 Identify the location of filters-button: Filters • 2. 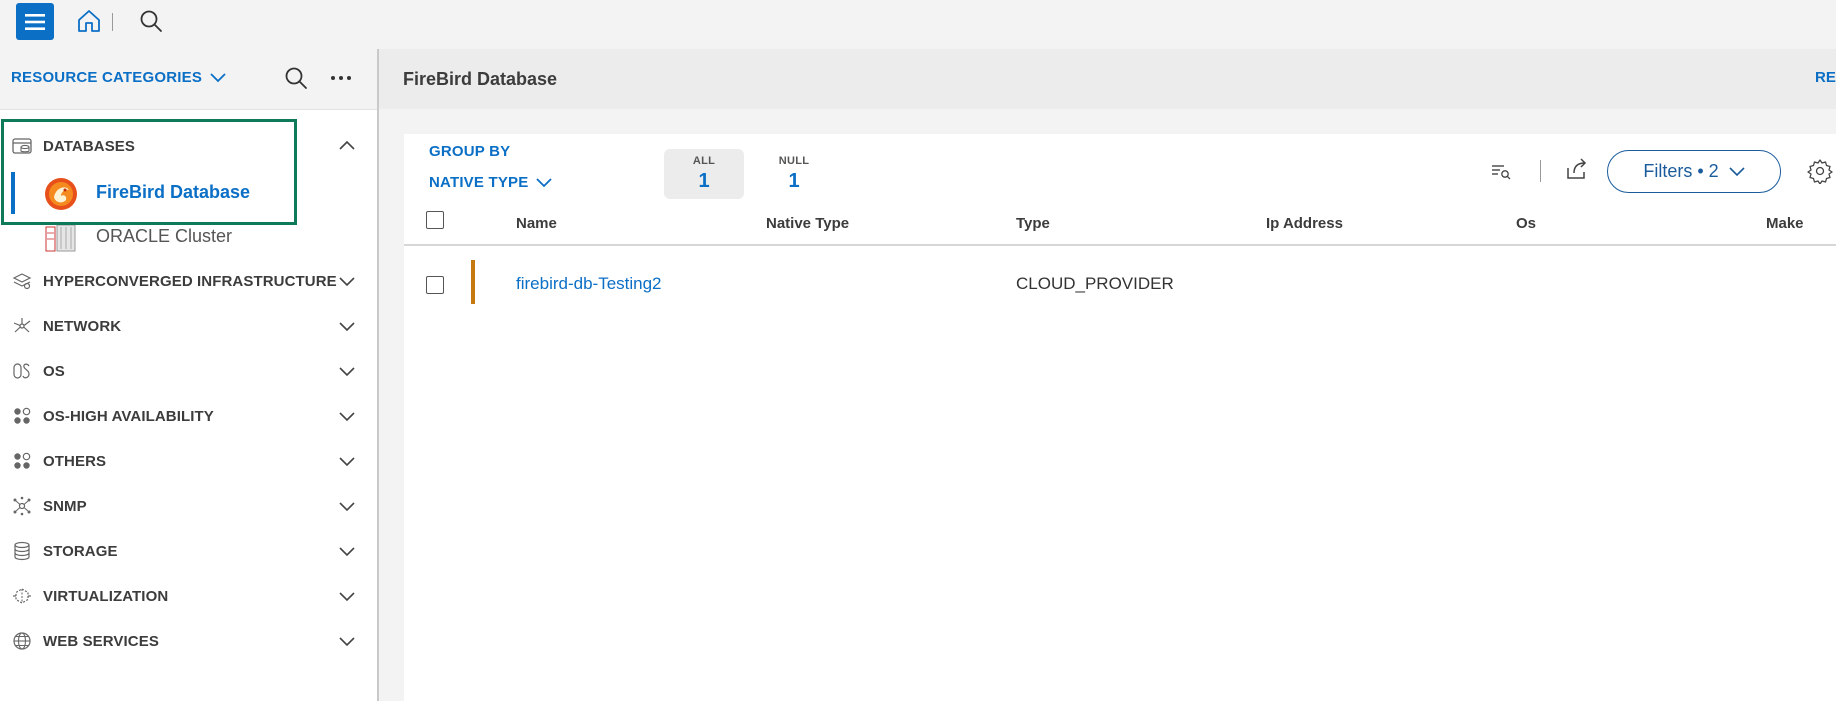
(1694, 171).